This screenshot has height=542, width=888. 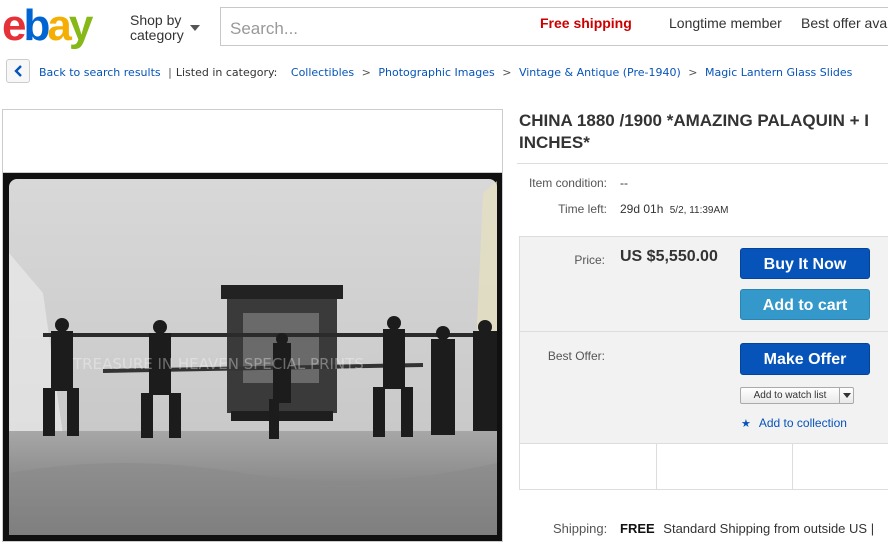 What do you see at coordinates (703, 331) in the screenshot?
I see `purchase-box-divider` at bounding box center [703, 331].